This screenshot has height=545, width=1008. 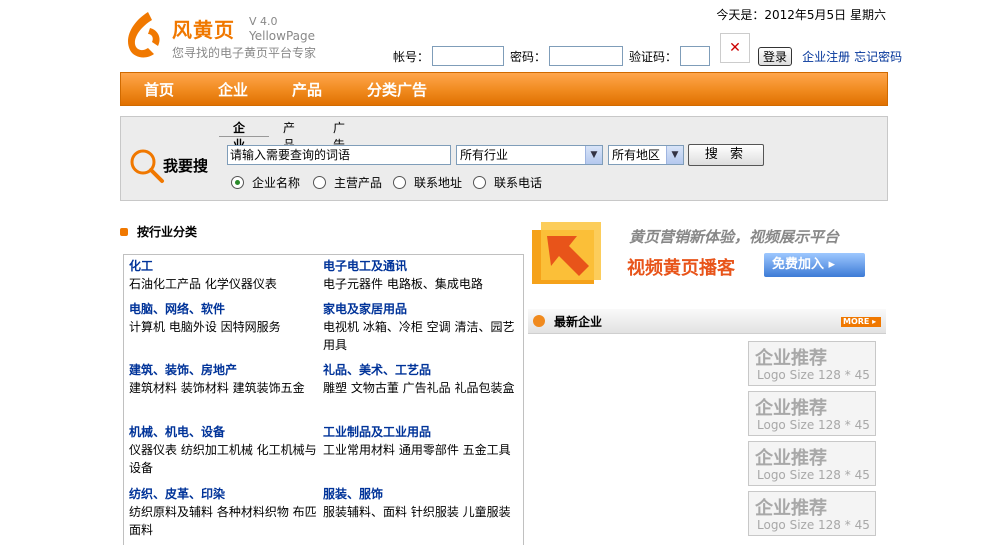 What do you see at coordinates (411, 56) in the screenshot?
I see `account-label: 帐号：` at bounding box center [411, 56].